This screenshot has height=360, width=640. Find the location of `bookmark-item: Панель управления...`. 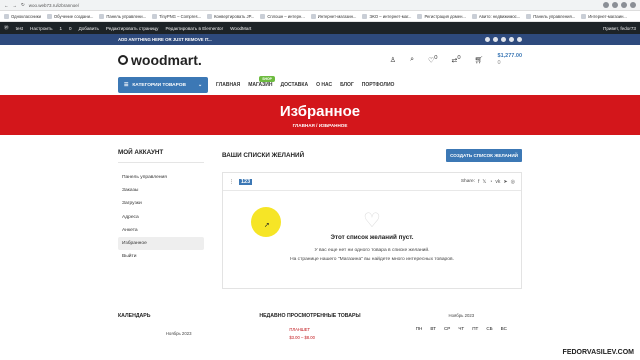

bookmark-item: Панель управления... is located at coordinates (551, 16).